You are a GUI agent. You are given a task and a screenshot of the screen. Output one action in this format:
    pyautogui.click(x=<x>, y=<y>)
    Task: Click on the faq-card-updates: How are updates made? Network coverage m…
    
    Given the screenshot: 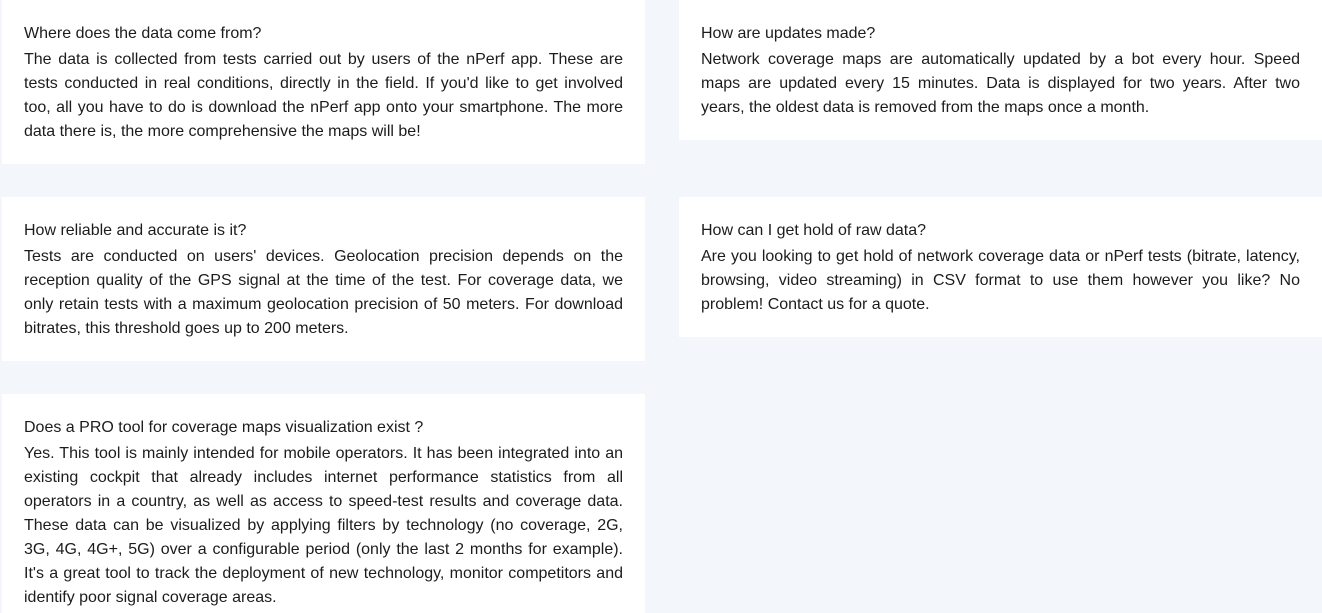 What is the action you would take?
    pyautogui.click(x=1000, y=70)
    